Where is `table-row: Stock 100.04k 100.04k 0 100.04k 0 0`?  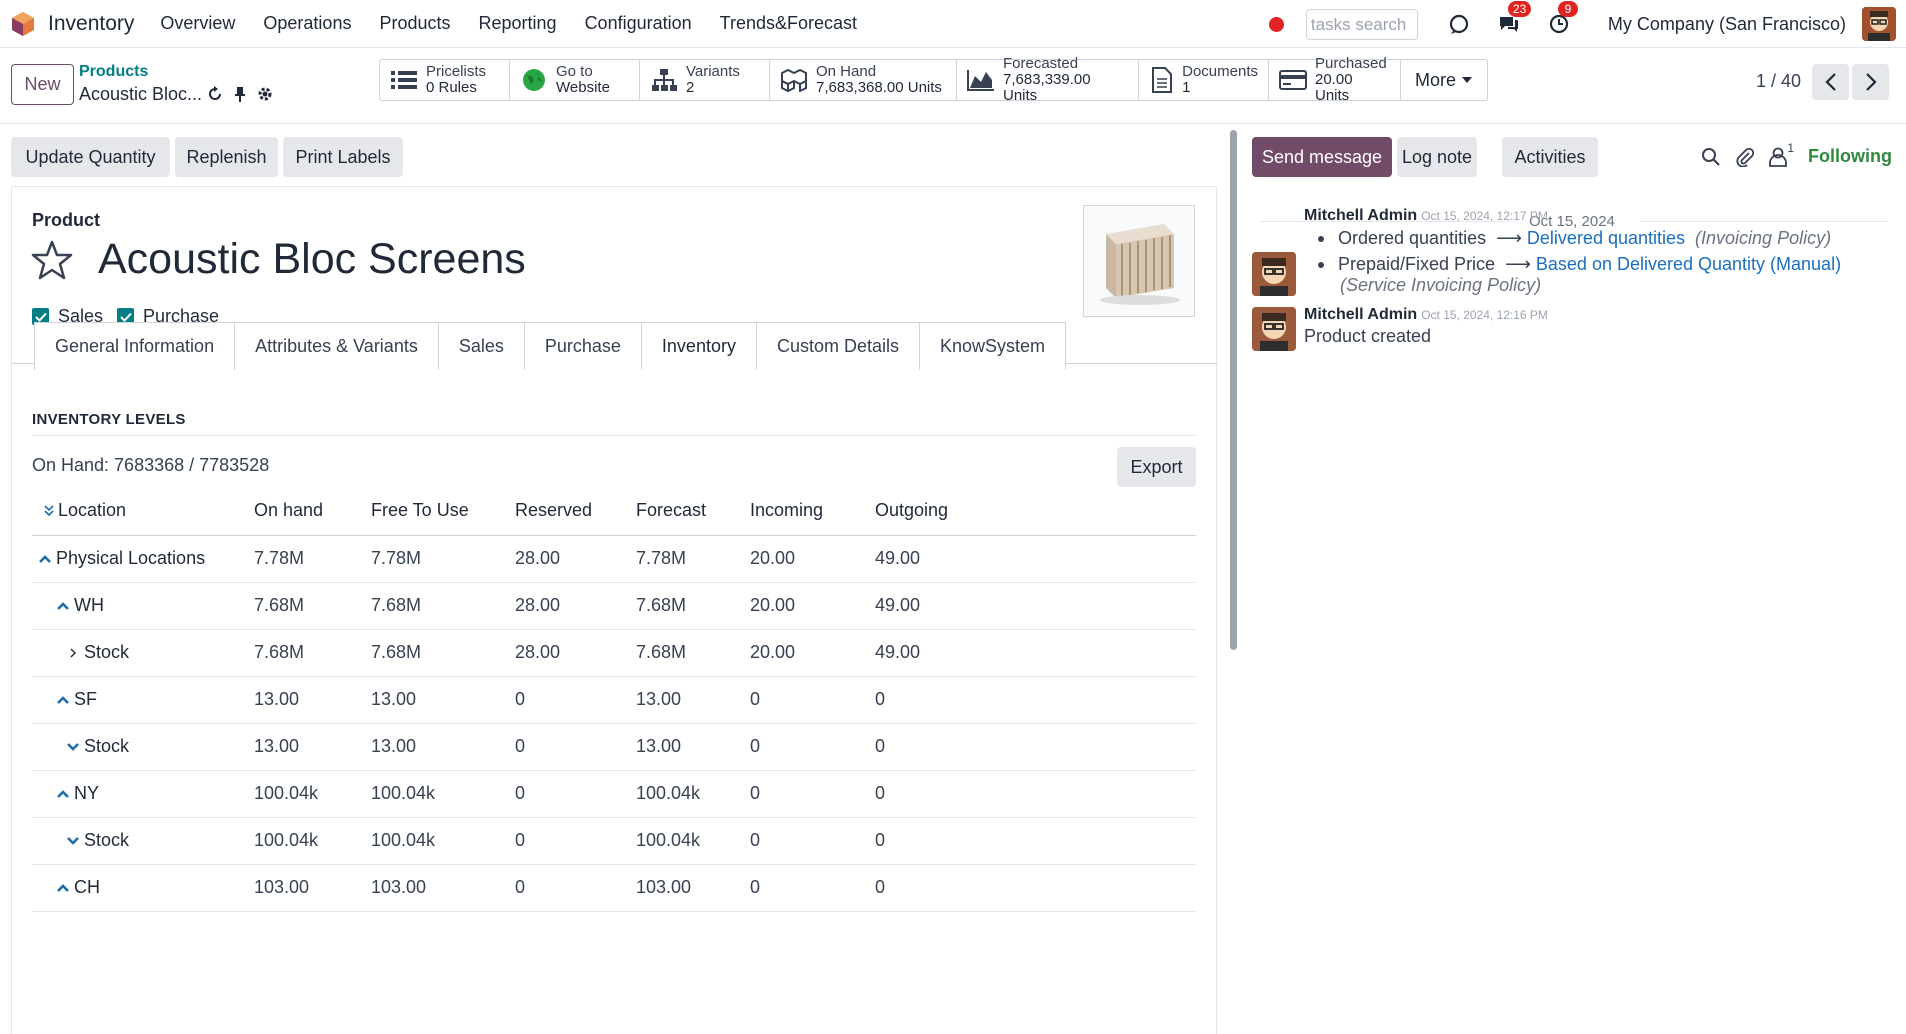 table-row: Stock 100.04k 100.04k 0 100.04k 0 0 is located at coordinates (614, 841).